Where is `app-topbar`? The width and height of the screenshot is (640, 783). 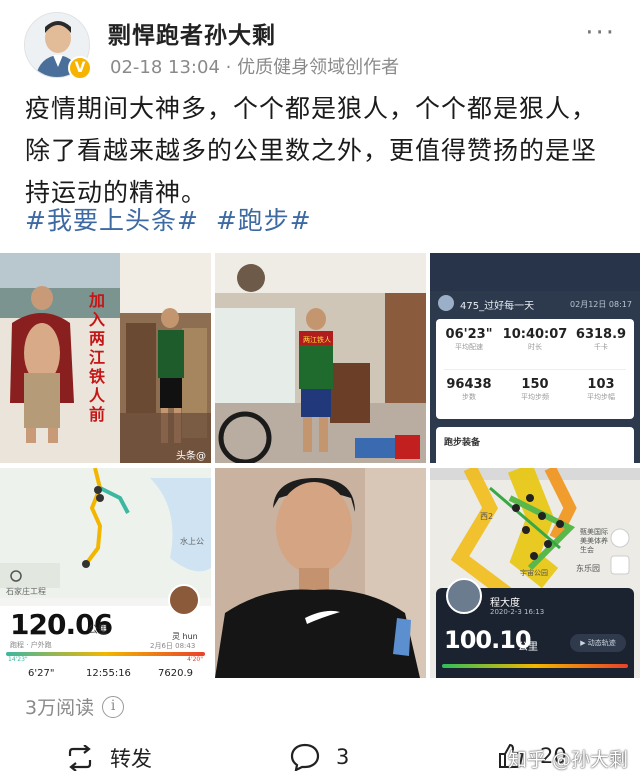
app-topbar is located at coordinates (535, 272).